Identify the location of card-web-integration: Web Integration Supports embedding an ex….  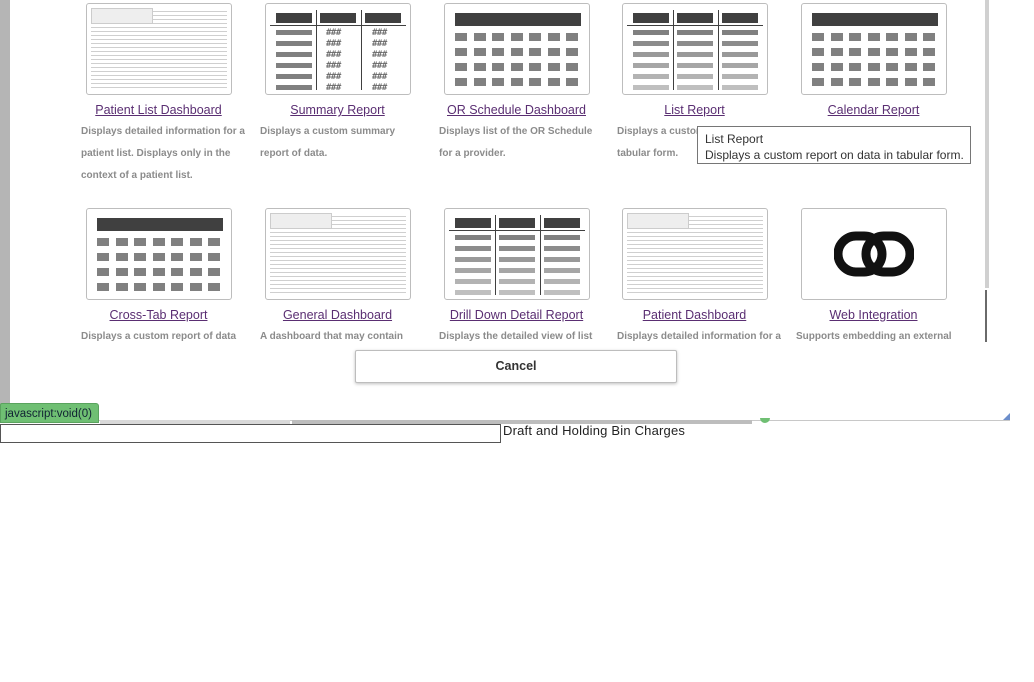
(873, 275).